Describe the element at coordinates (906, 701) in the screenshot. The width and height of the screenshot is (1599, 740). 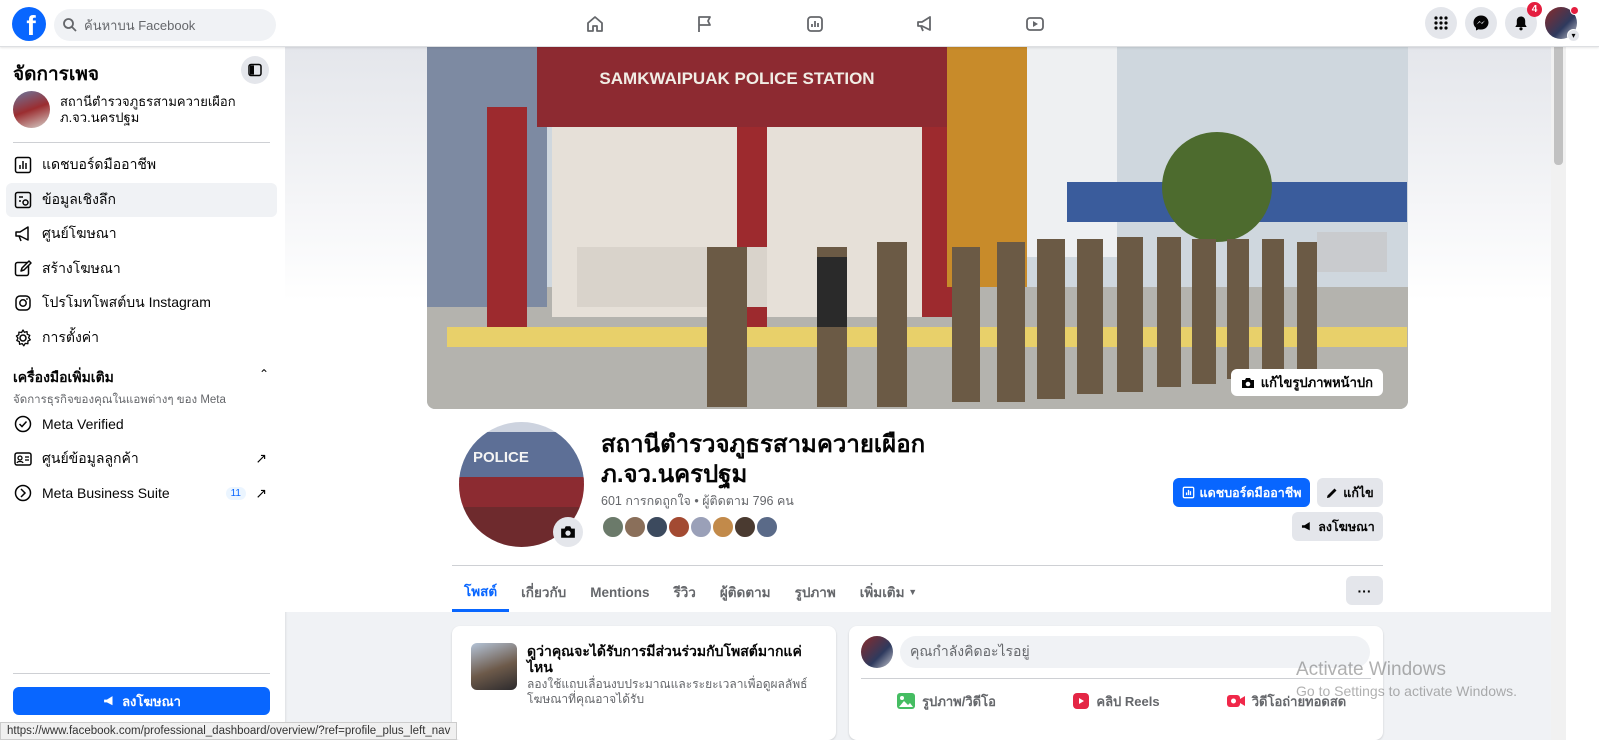
I see `photo-icon` at that location.